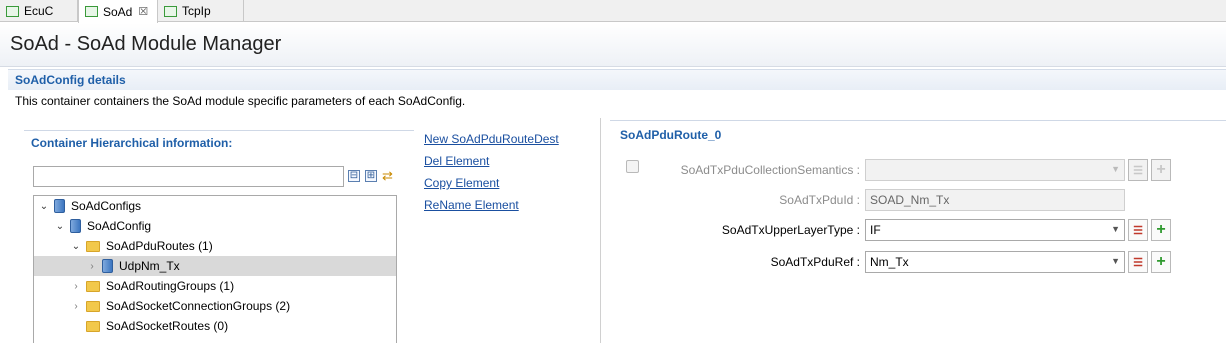 The width and height of the screenshot is (1226, 343). Describe the element at coordinates (354, 176) in the screenshot. I see `collapse-all-icon: ⊟` at that location.